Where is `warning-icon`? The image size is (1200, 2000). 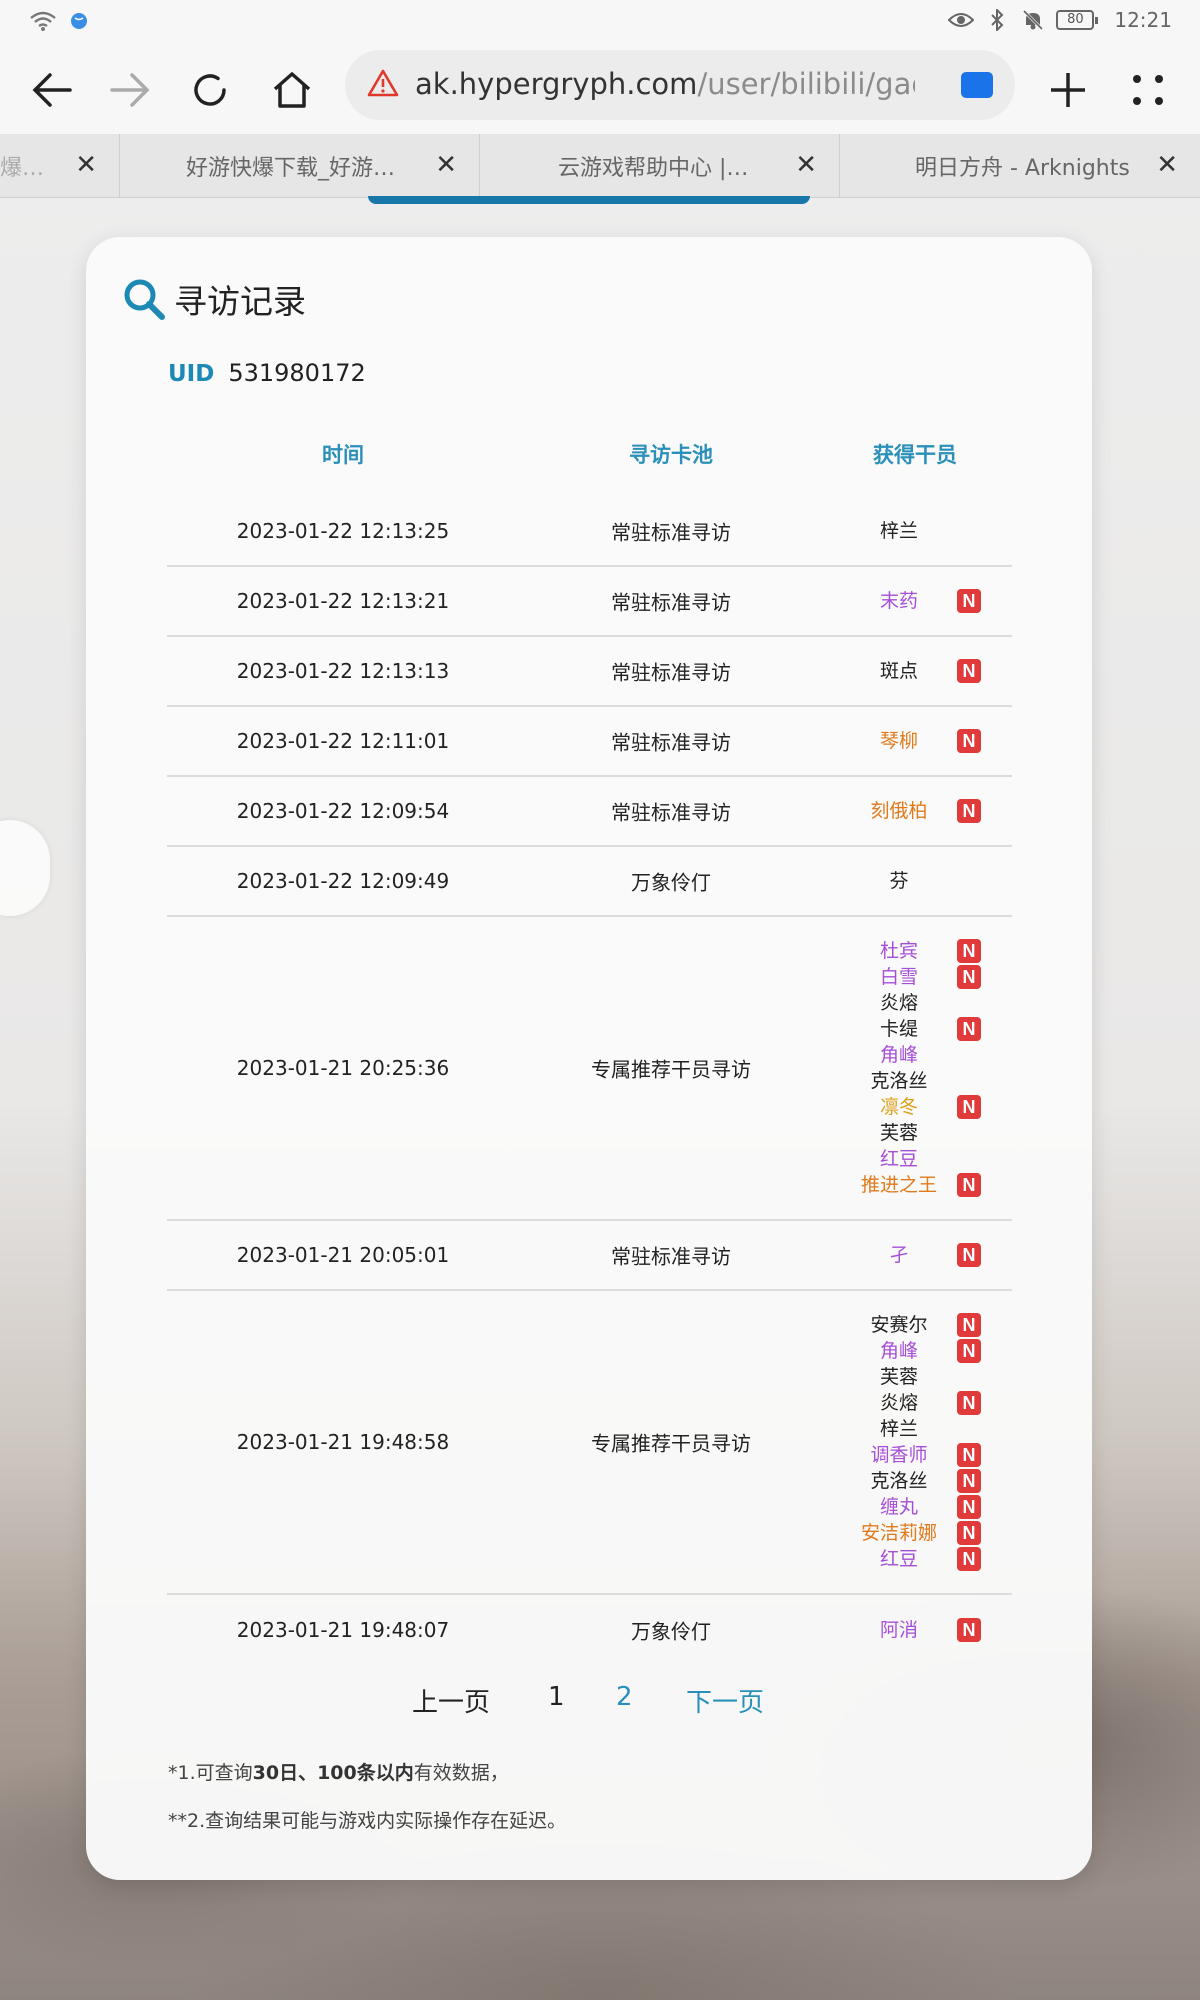
warning-icon is located at coordinates (383, 85).